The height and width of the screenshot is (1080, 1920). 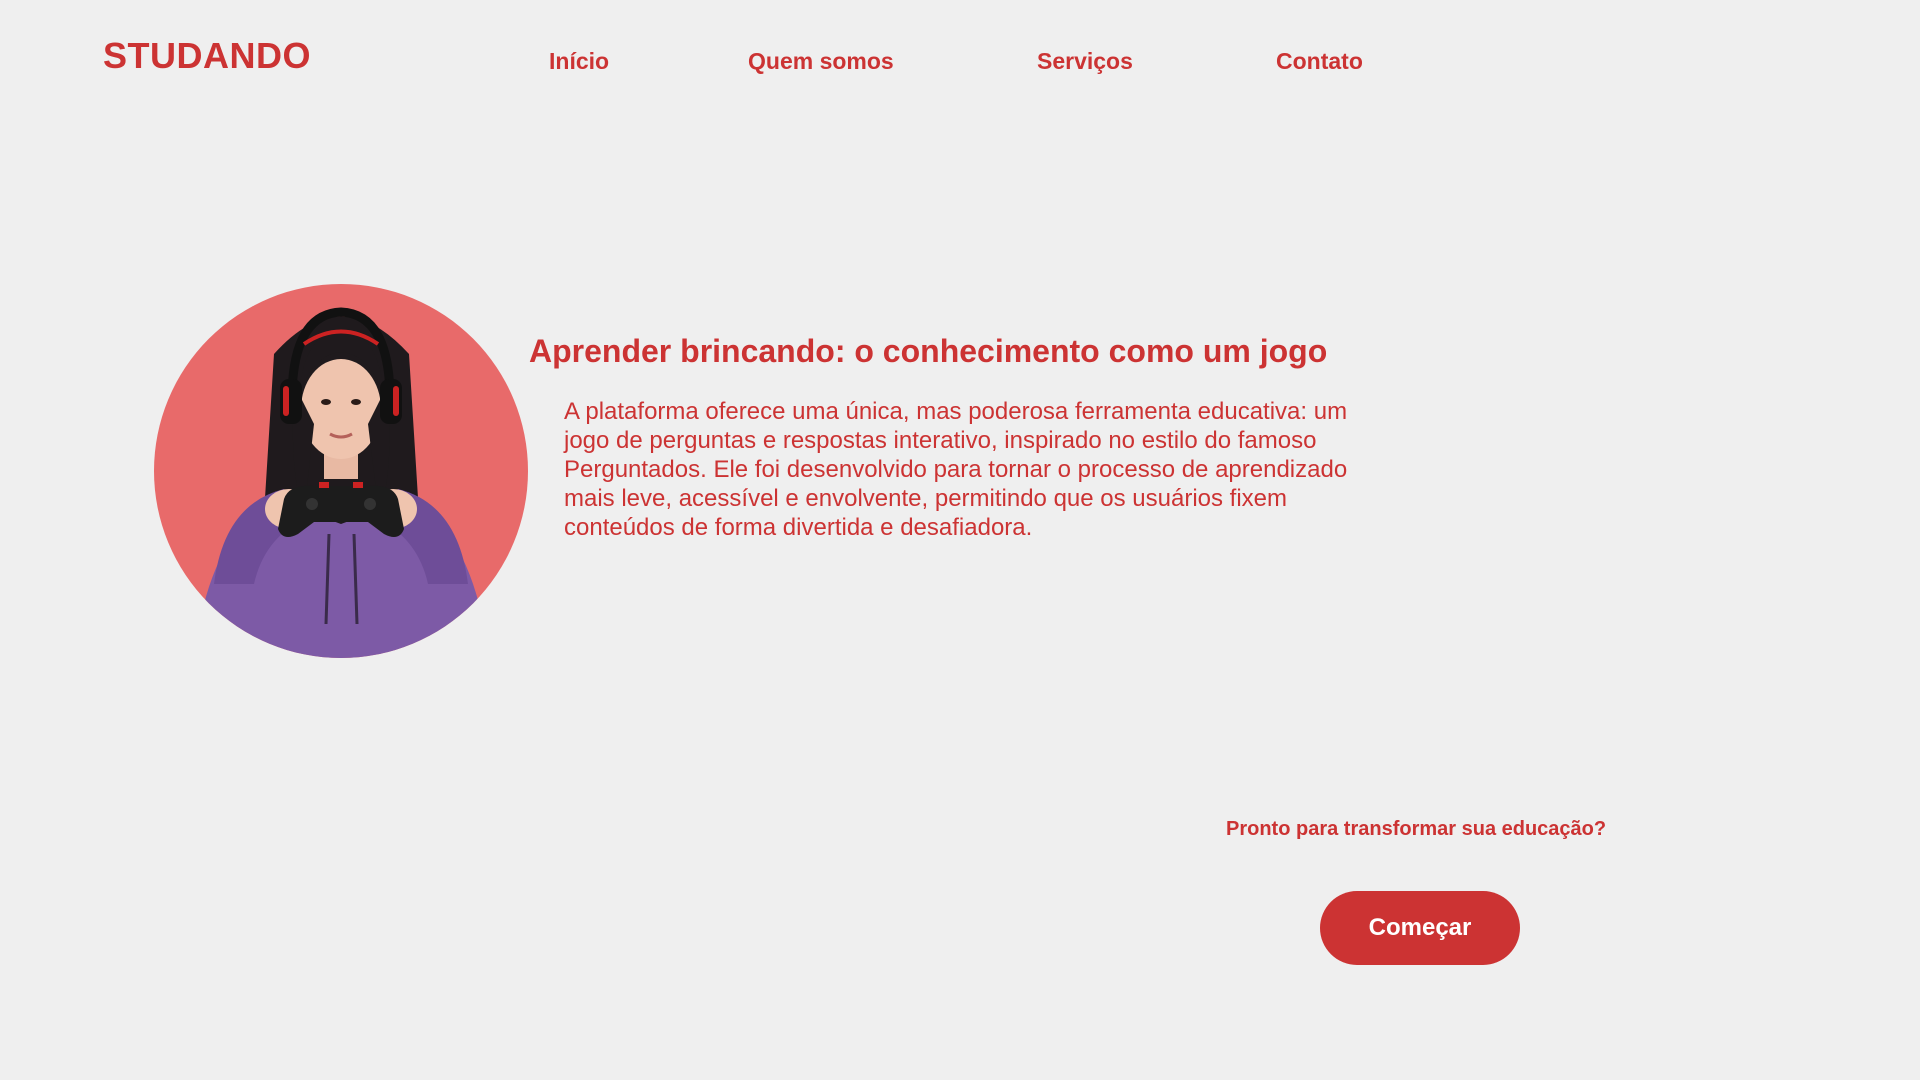 What do you see at coordinates (341, 482) in the screenshot?
I see `gamer-illustration` at bounding box center [341, 482].